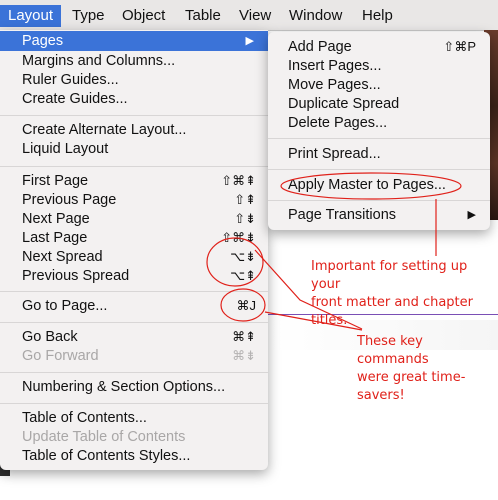  I want to click on shortcut: ⇧⌘P, so click(459, 46).